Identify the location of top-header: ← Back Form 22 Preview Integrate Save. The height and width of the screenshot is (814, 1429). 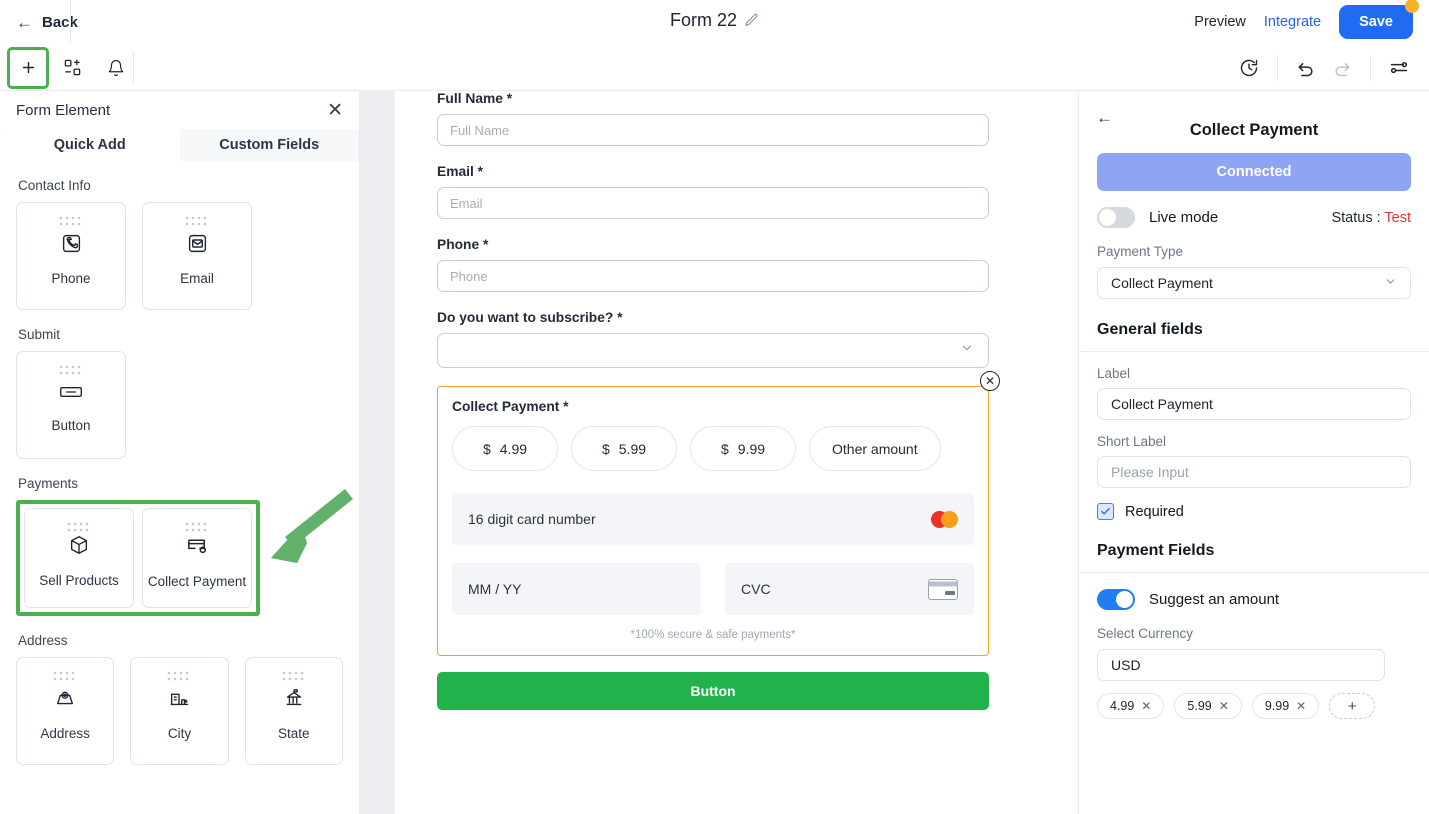
(714, 22).